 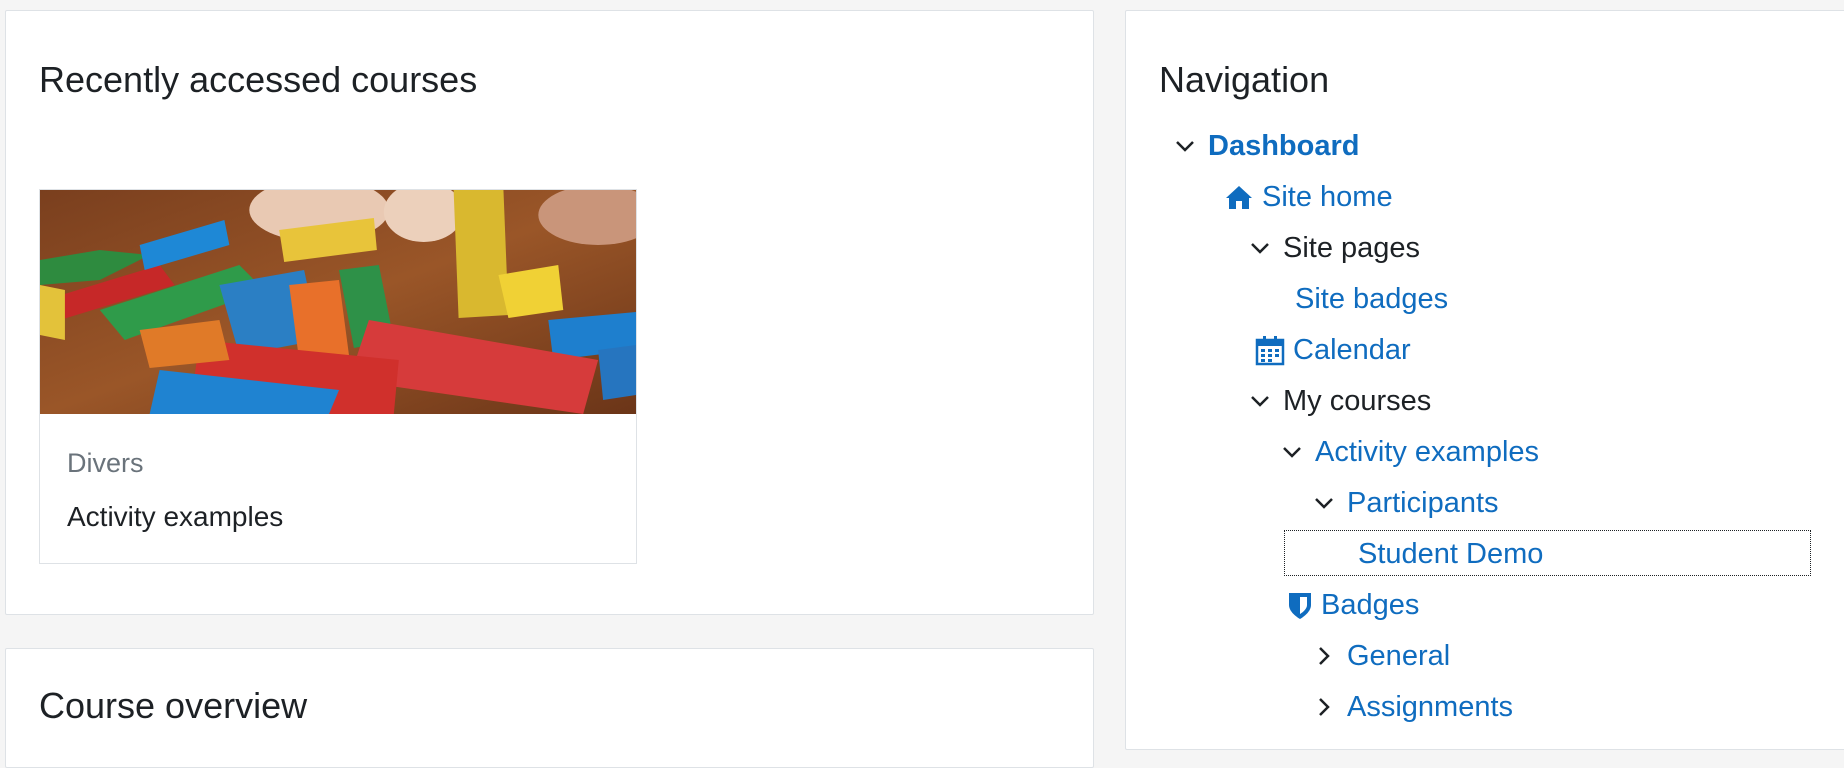 What do you see at coordinates (1283, 146) in the screenshot?
I see `nav-item-label: Dashboard` at bounding box center [1283, 146].